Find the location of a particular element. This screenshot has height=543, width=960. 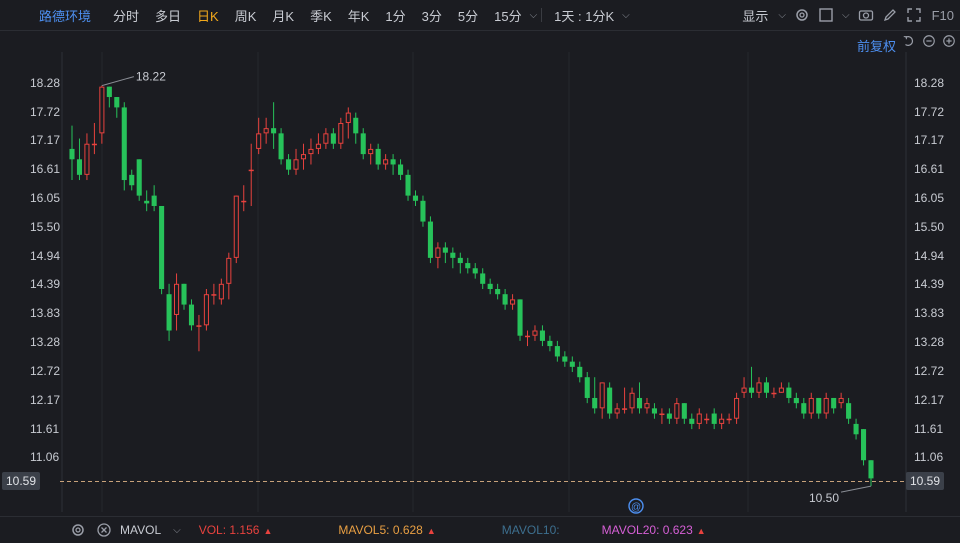

chevron-down-icon: ⌵ is located at coordinates (177, 530).